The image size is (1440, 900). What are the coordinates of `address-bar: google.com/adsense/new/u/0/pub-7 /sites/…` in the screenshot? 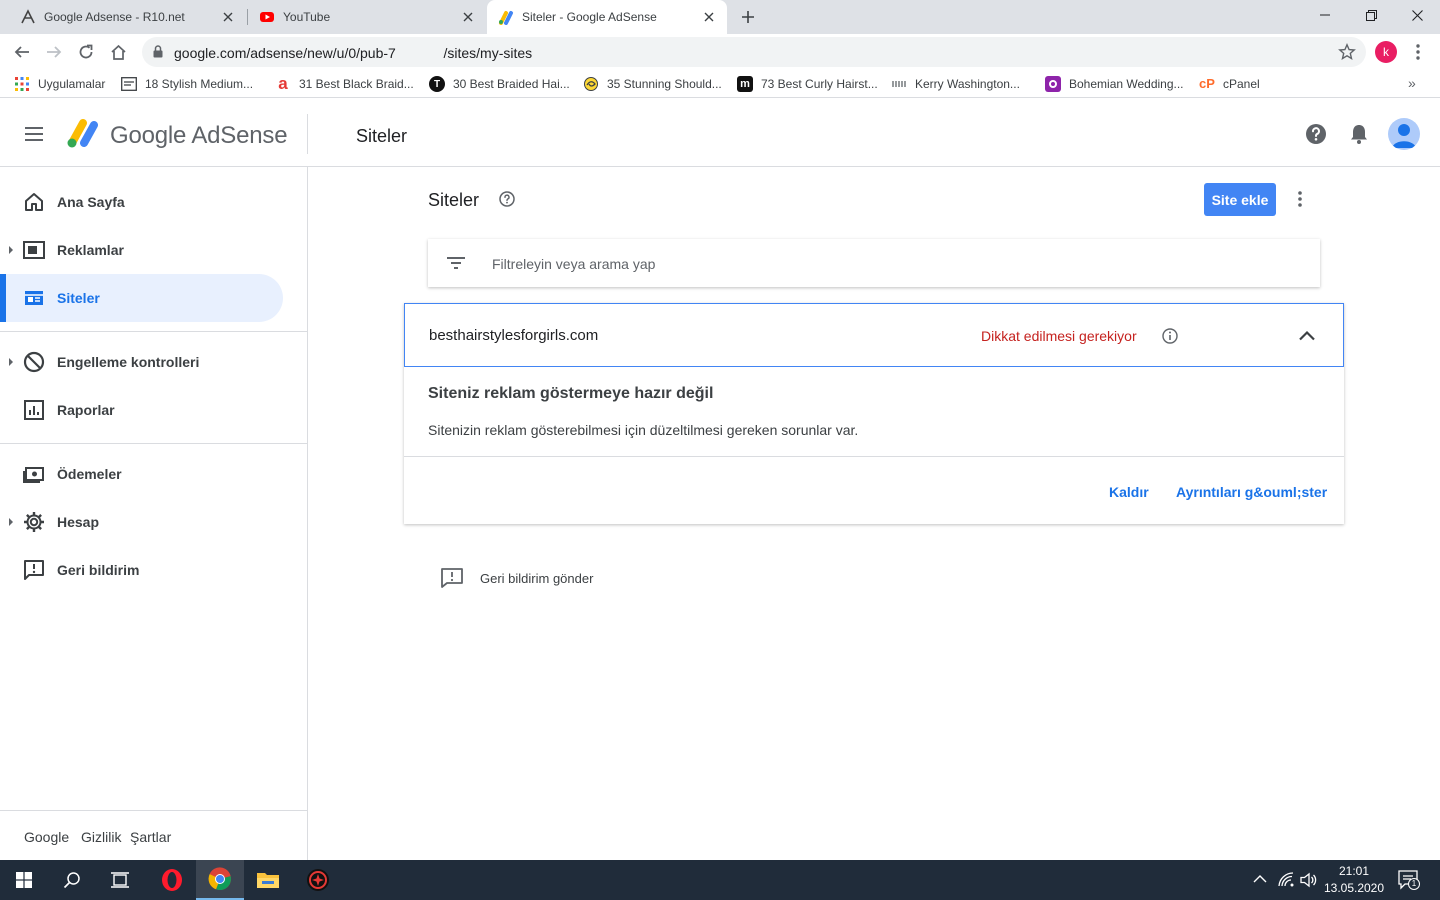 It's located at (754, 52).